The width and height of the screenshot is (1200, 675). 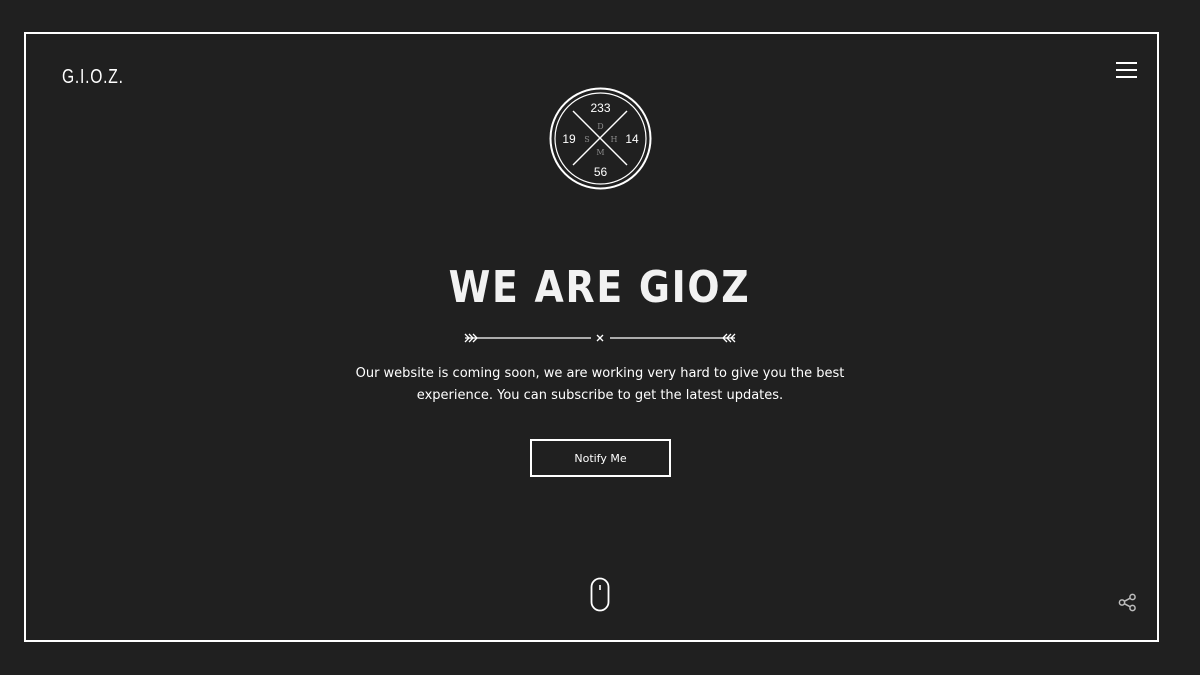 What do you see at coordinates (600, 338) in the screenshot?
I see `arrow-divider-icon` at bounding box center [600, 338].